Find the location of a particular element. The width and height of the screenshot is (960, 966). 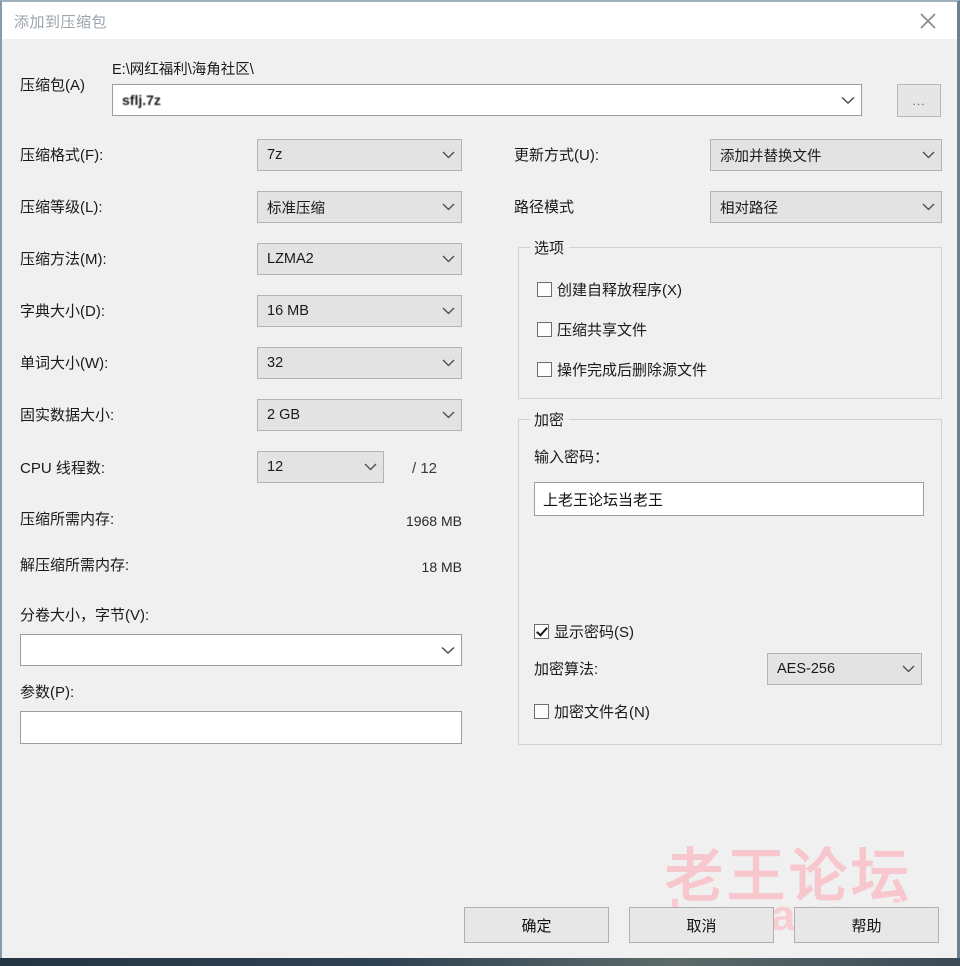

parameters-input is located at coordinates (241, 727).